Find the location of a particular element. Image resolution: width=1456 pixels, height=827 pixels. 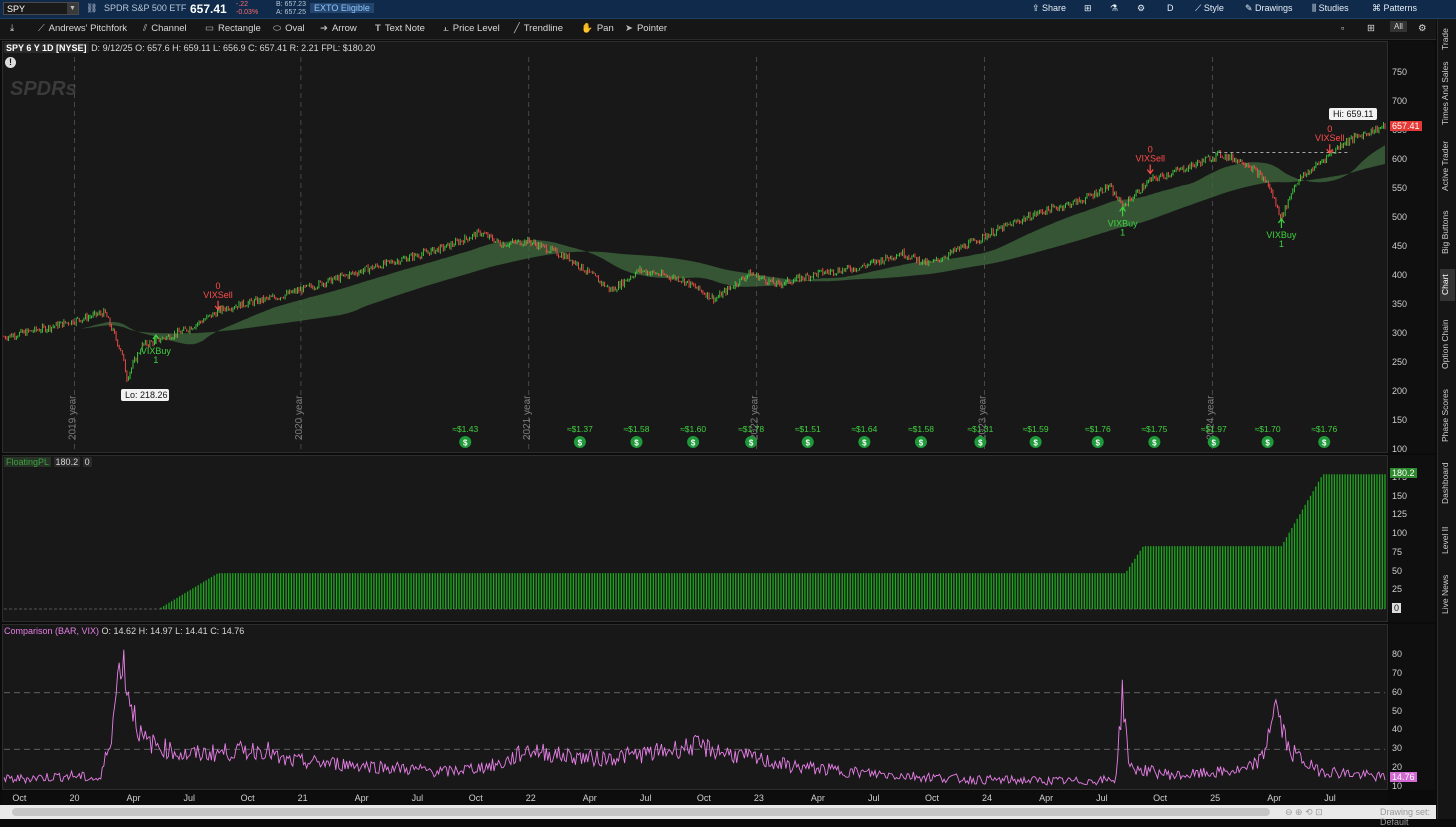

price-tick-label: 200 is located at coordinates (1400, 391).